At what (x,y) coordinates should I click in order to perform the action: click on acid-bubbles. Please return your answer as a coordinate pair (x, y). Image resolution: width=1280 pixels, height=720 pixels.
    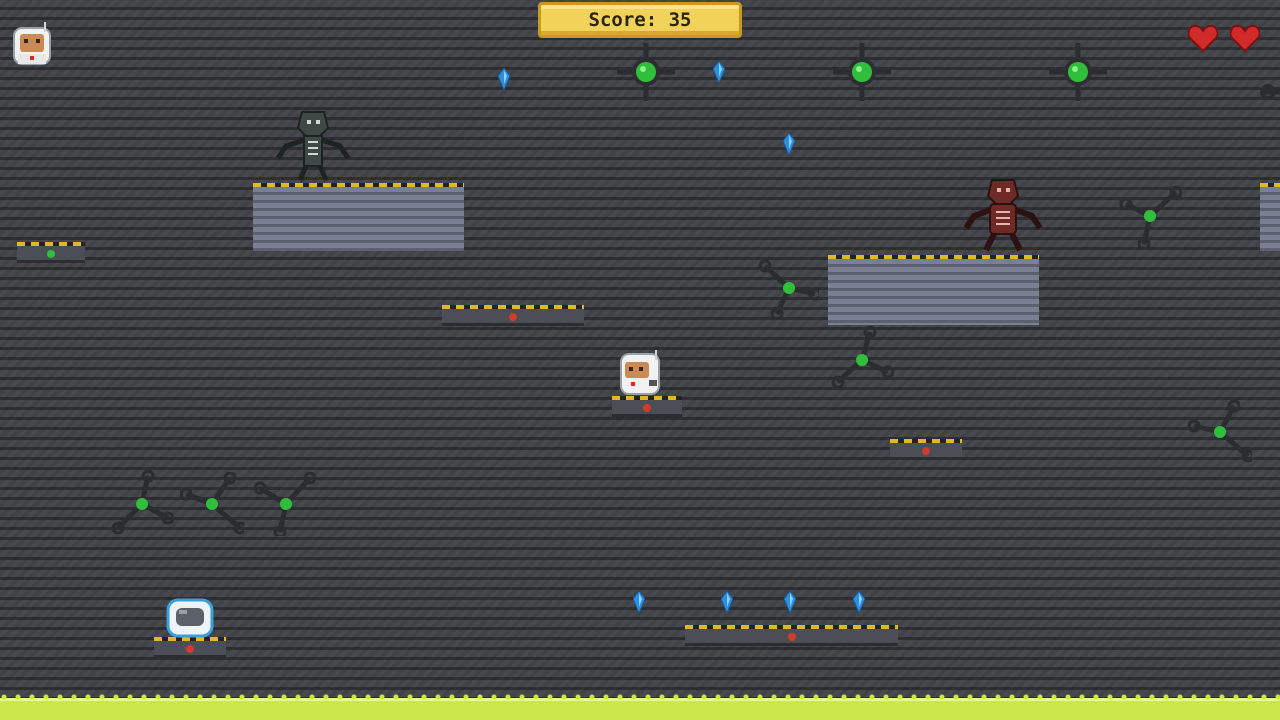
    Looking at the image, I should click on (640, 697).